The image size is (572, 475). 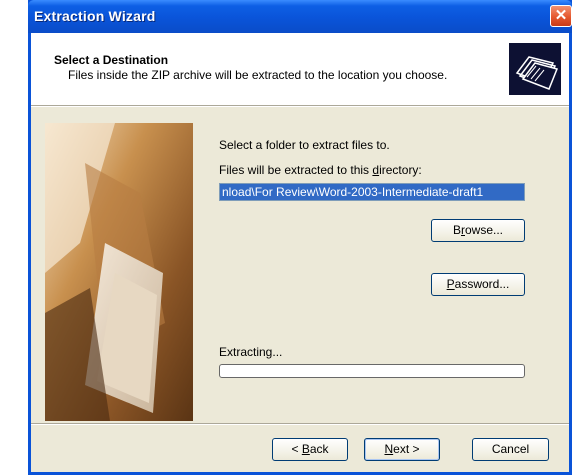 What do you see at coordinates (535, 69) in the screenshot?
I see `folder-documents-icon` at bounding box center [535, 69].